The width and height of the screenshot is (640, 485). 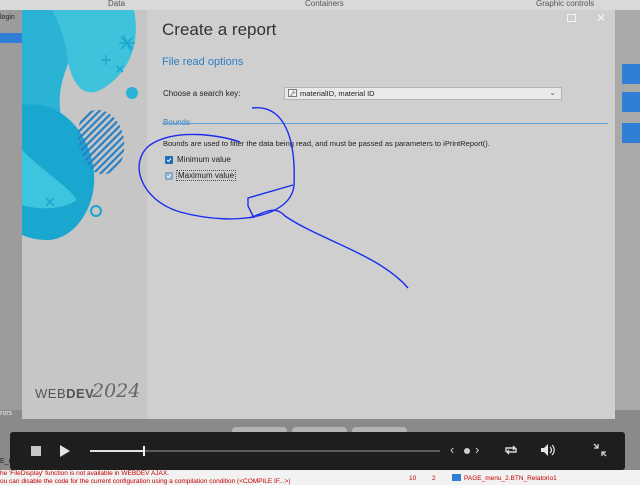 What do you see at coordinates (6, 413) in the screenshot?
I see `ide-errors-panel-label: rors` at bounding box center [6, 413].